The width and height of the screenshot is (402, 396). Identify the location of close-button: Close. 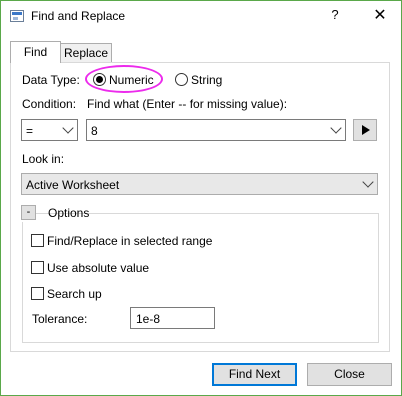
(349, 374).